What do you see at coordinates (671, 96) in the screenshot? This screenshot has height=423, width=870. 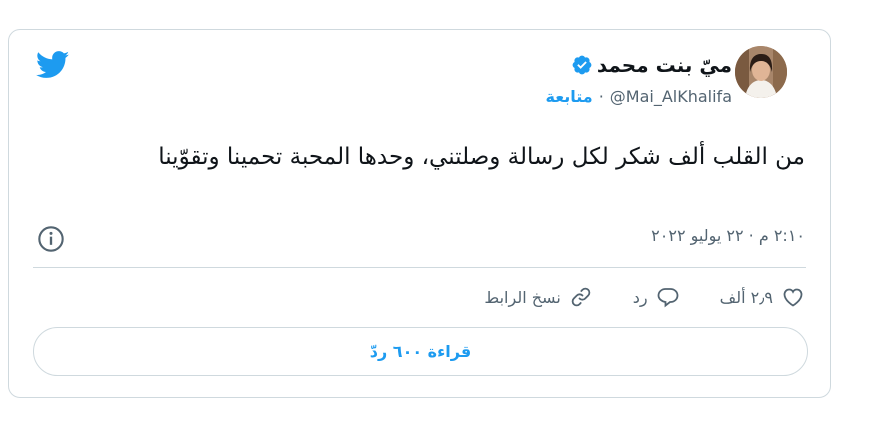 I see `author-handle: @Mai_AlKhalifa` at bounding box center [671, 96].